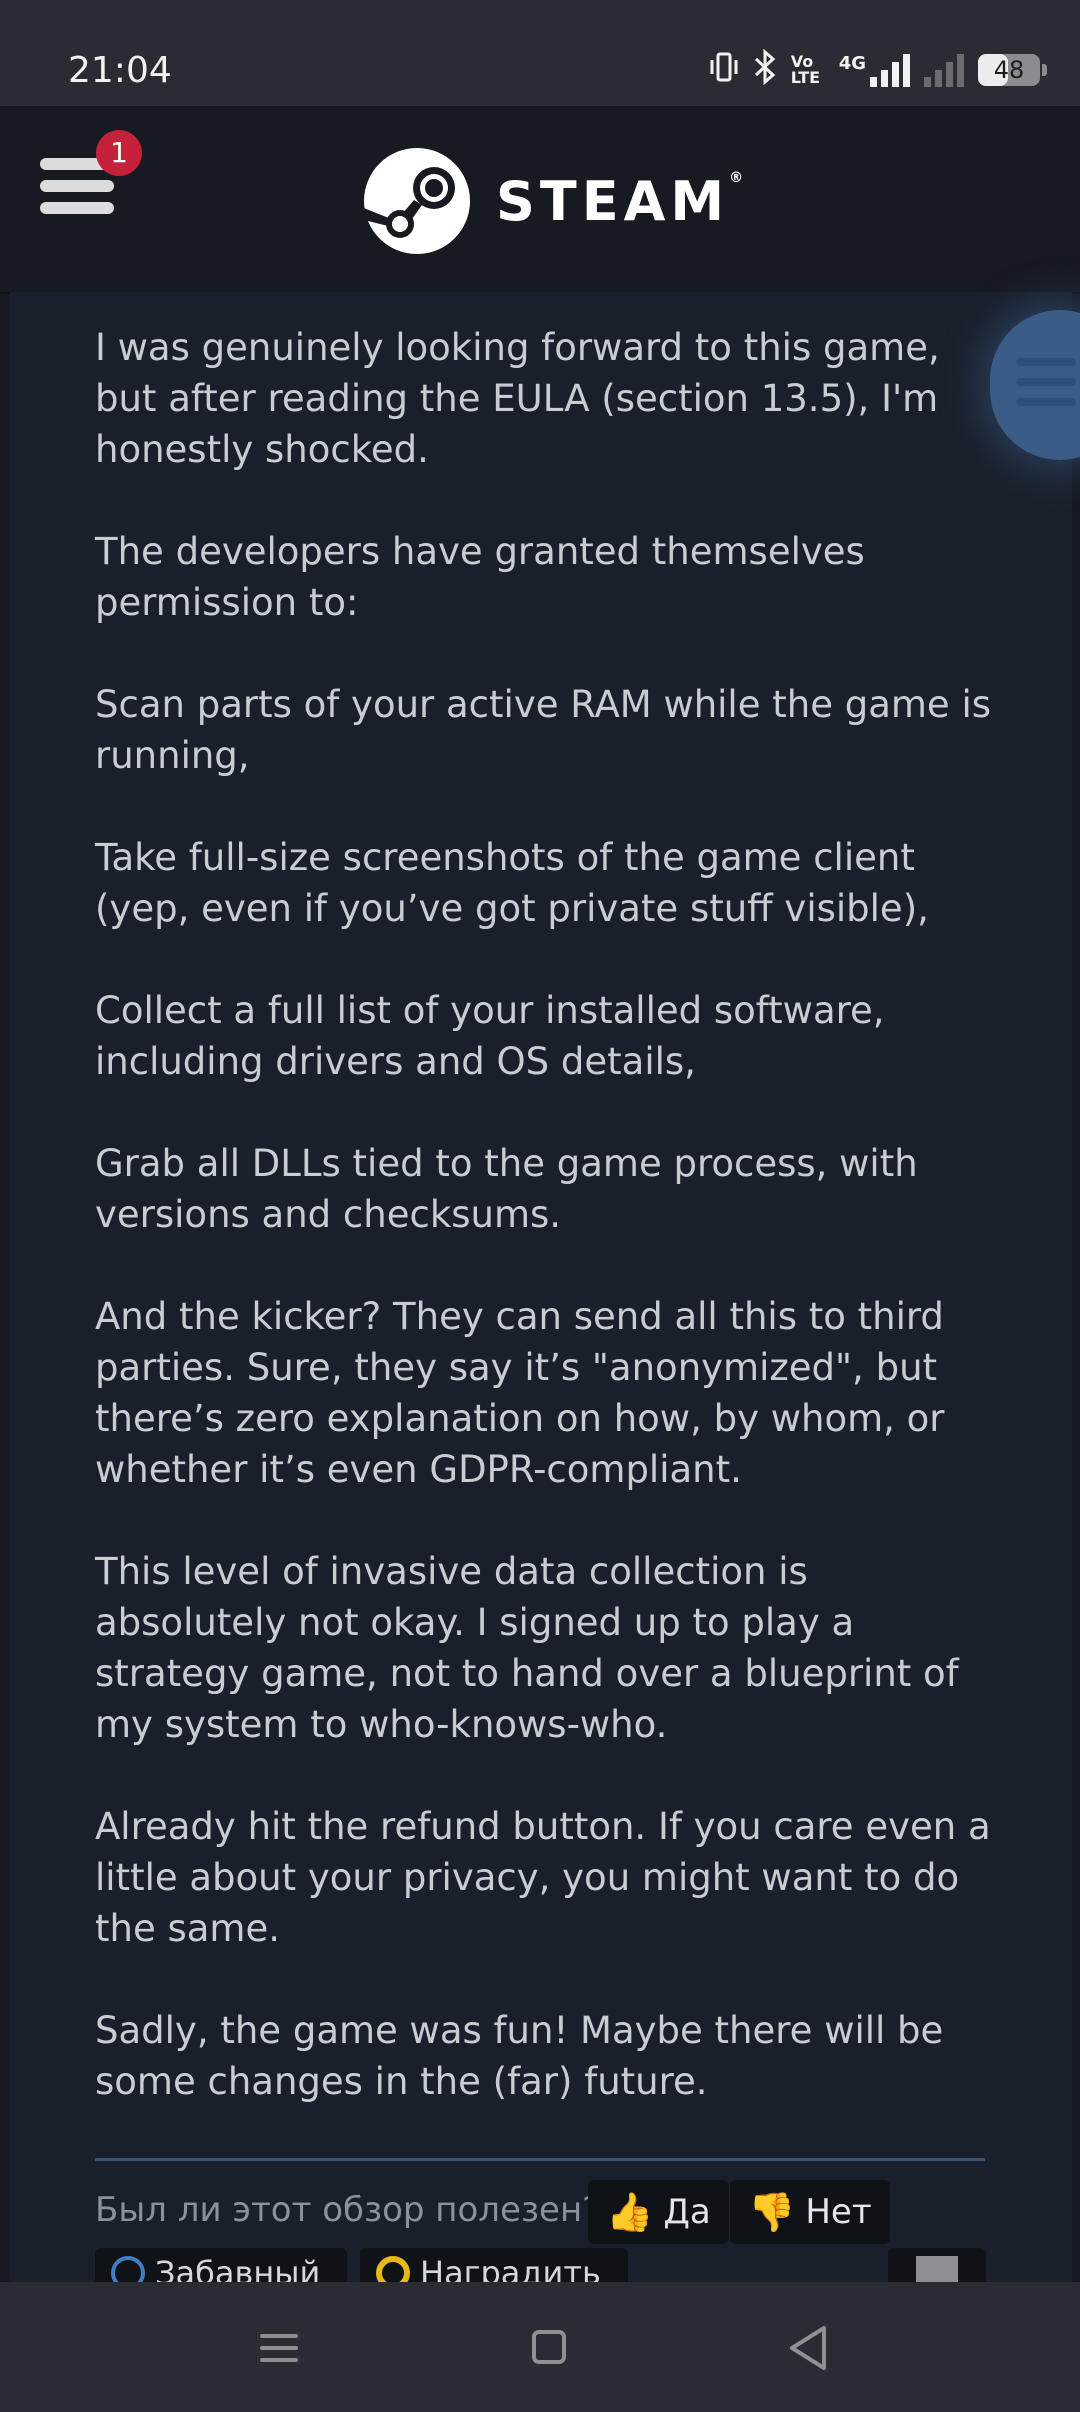  I want to click on steam-wordmark: STEAM®, so click(619, 201).